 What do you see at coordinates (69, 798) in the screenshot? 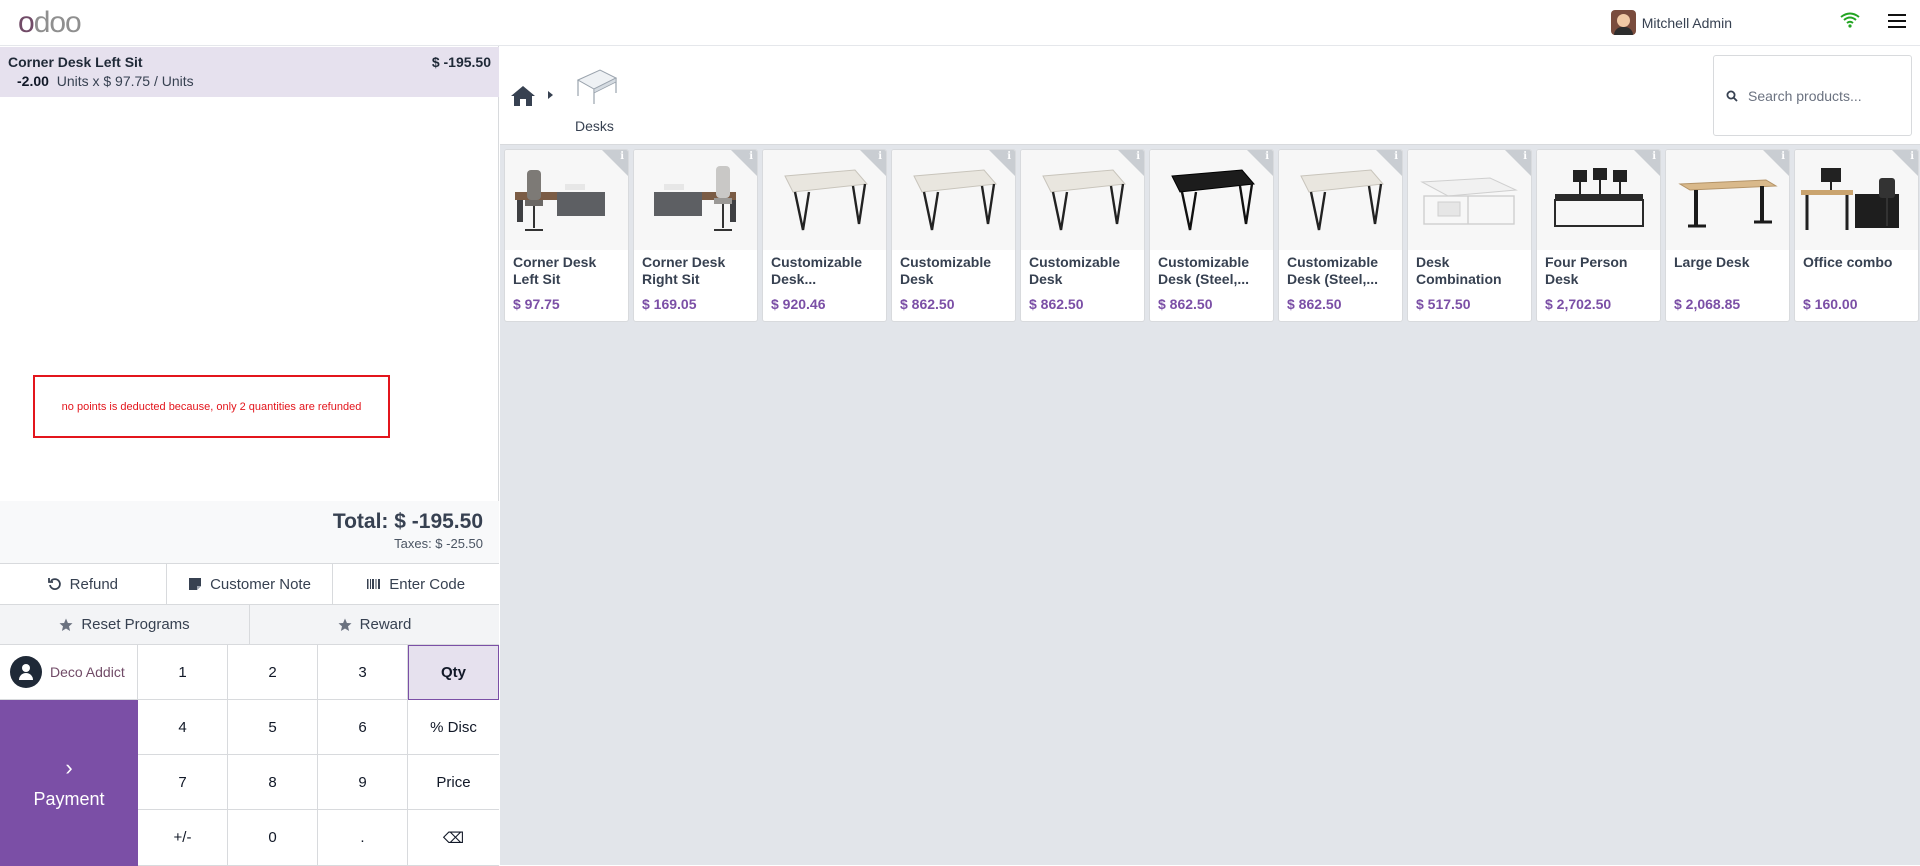
I see `payment-label: Payment` at bounding box center [69, 798].